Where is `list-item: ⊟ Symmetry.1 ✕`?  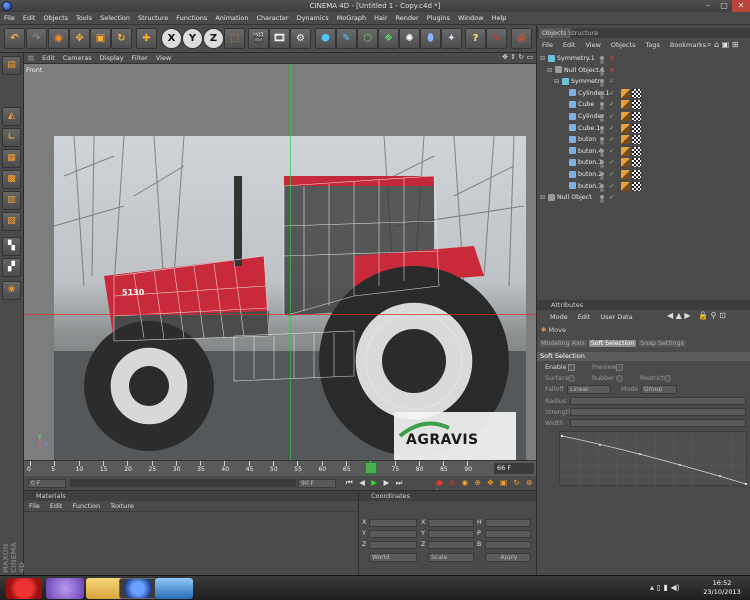
list-item: ⊟ Symmetry.1 ✕ is located at coordinates (643, 59).